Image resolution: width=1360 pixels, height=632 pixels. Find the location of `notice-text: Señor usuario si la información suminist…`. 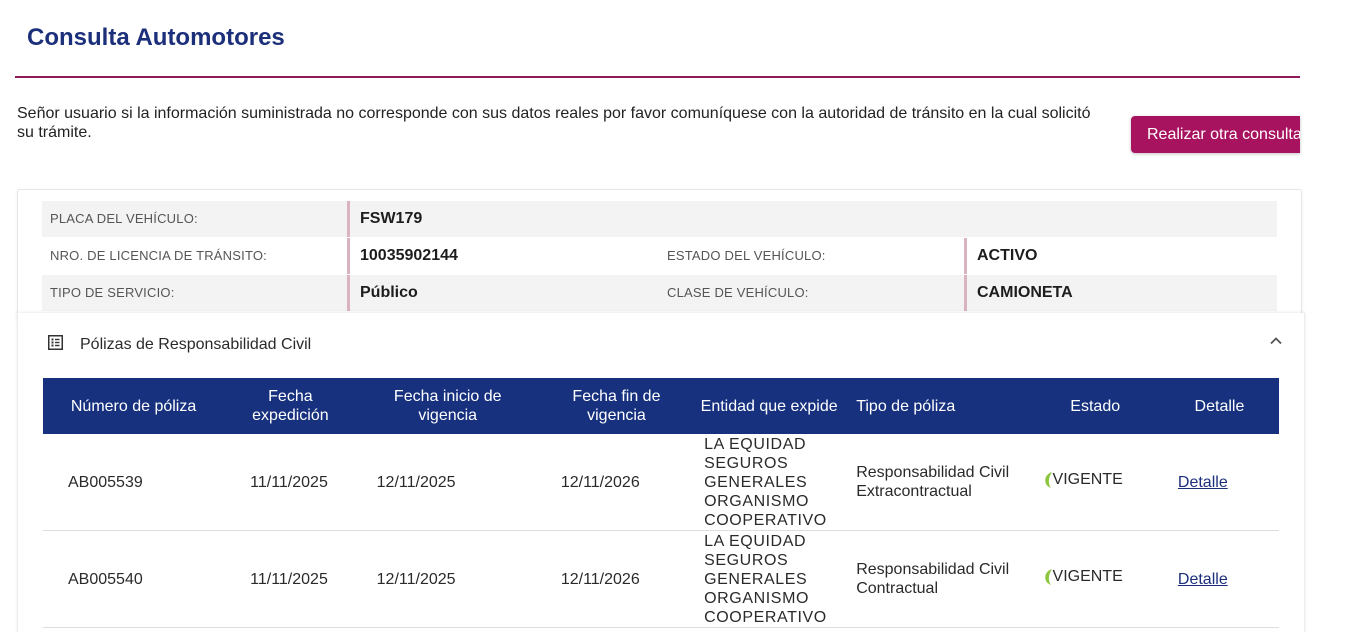

notice-text: Señor usuario si la información suminist… is located at coordinates (554, 123).